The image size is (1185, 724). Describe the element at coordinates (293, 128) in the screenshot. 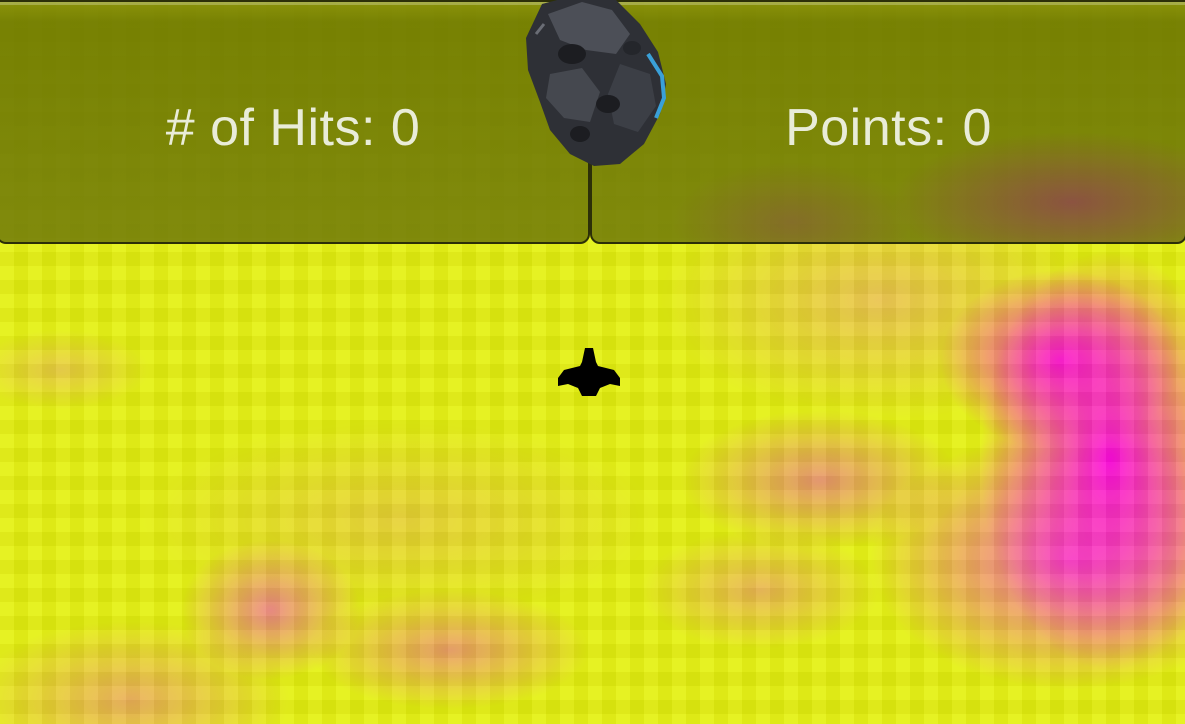

I see `hits-counter: # of Hits: 0` at that location.